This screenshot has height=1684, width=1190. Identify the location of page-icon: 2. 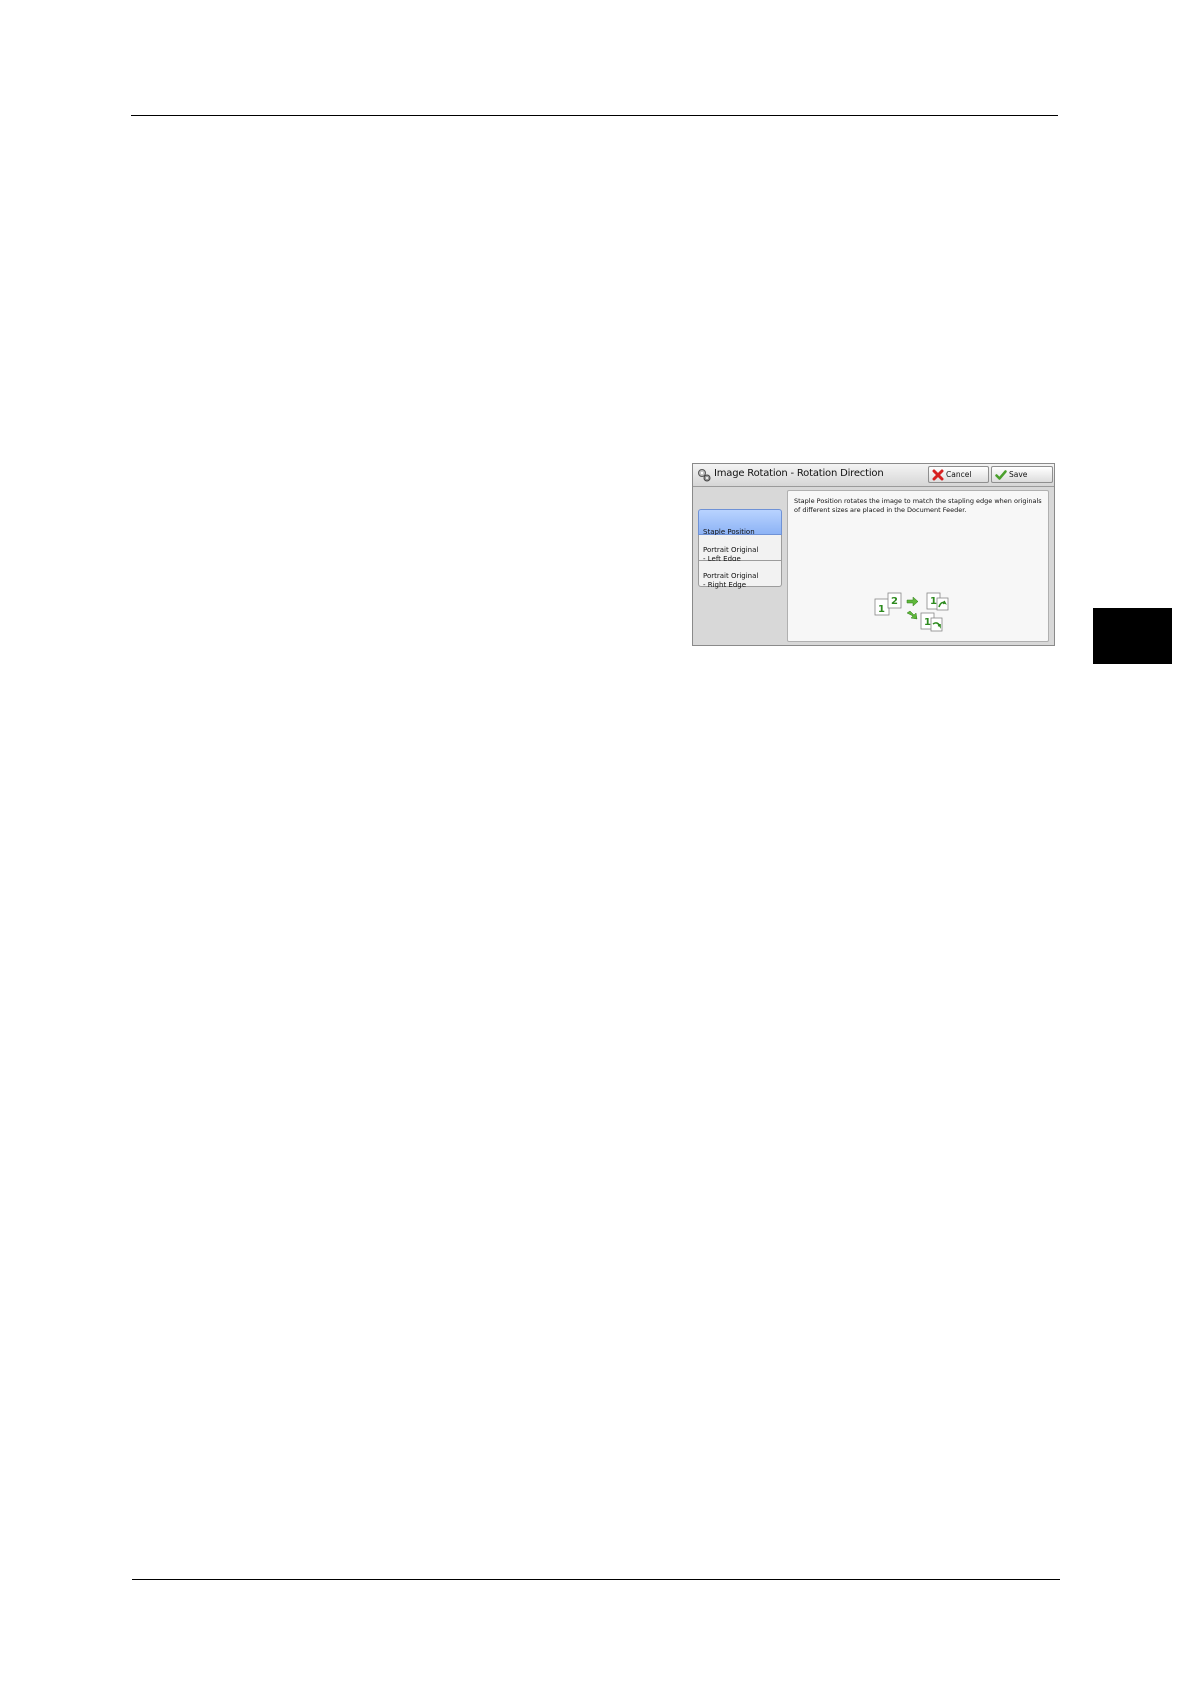
(894, 600).